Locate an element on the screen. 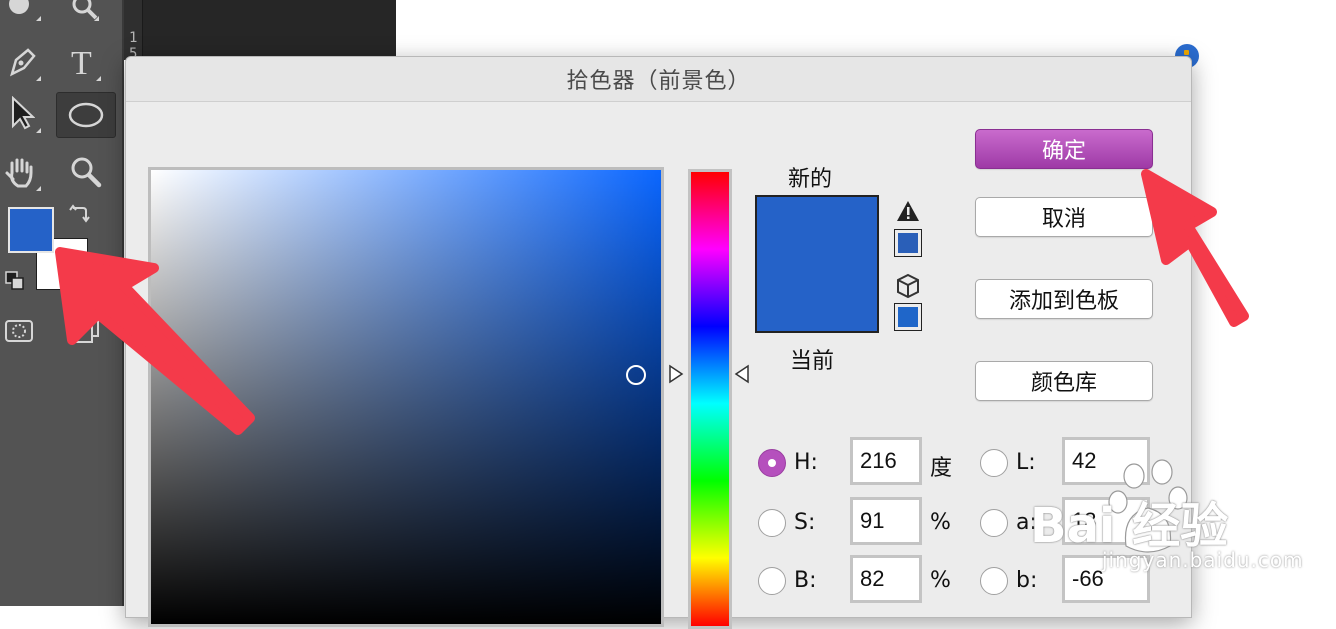 The image size is (1336, 629). out-of-gamut-warning-icon is located at coordinates (908, 211).